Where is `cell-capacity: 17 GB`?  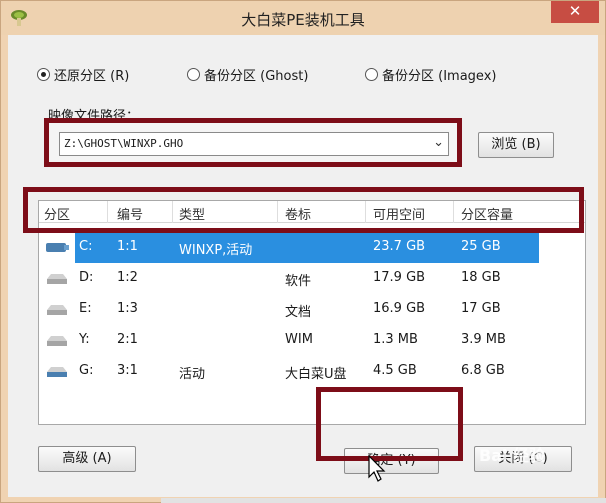 cell-capacity: 17 GB is located at coordinates (481, 308).